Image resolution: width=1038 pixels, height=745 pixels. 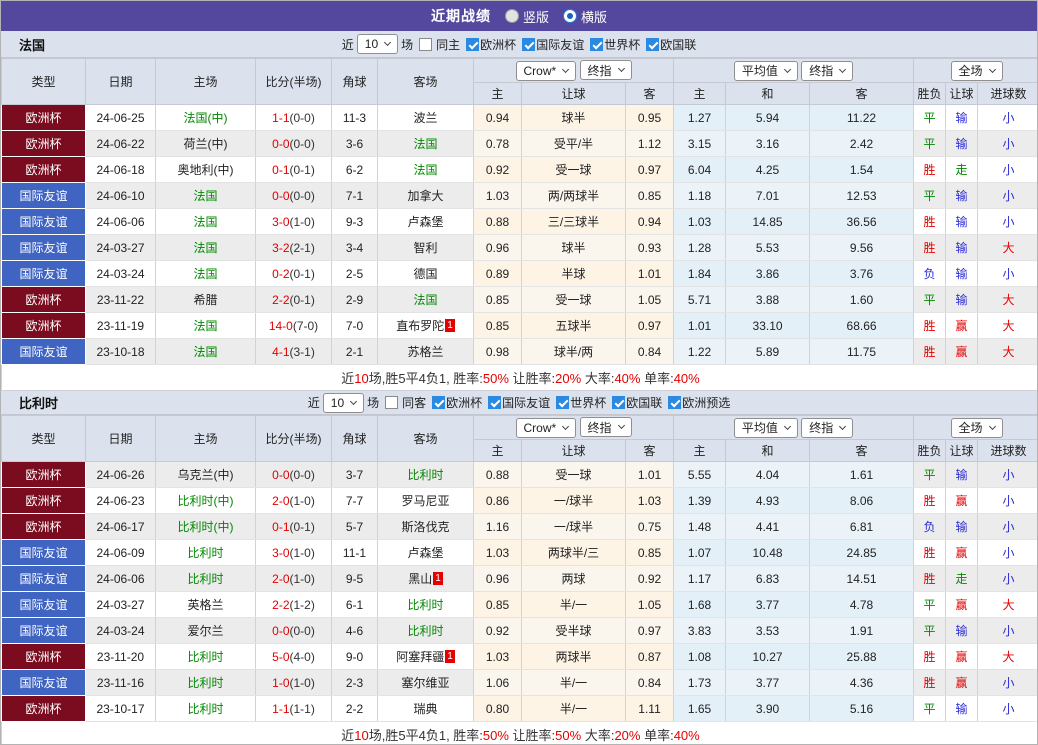 I want to click on col-handicap: 让球, so click(x=573, y=450).